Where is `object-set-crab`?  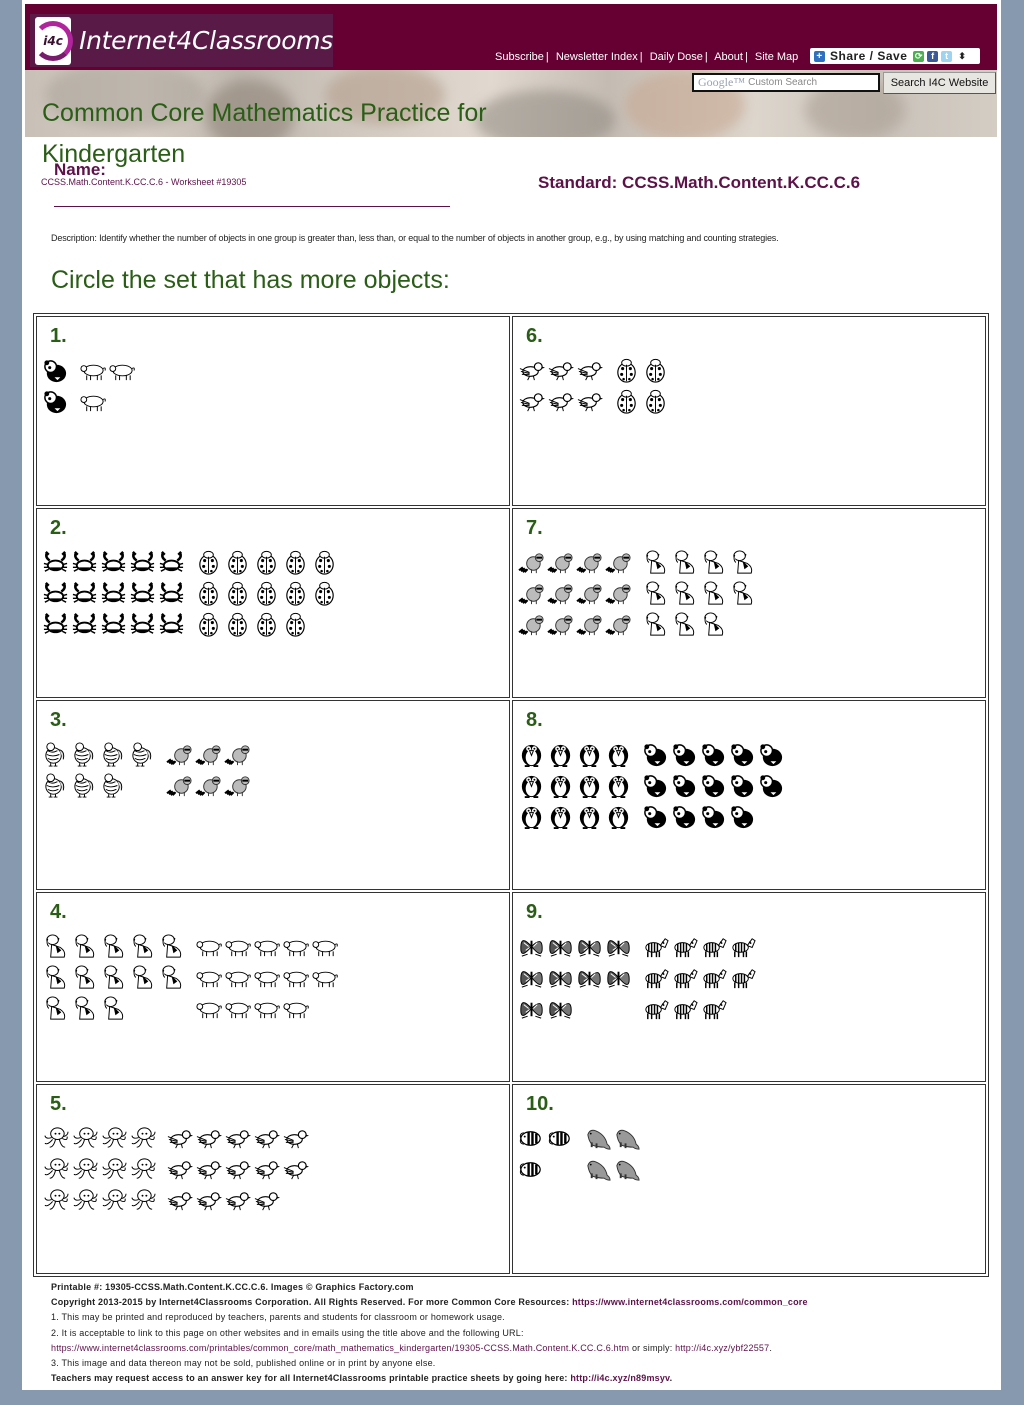
object-set-crab is located at coordinates (113, 593).